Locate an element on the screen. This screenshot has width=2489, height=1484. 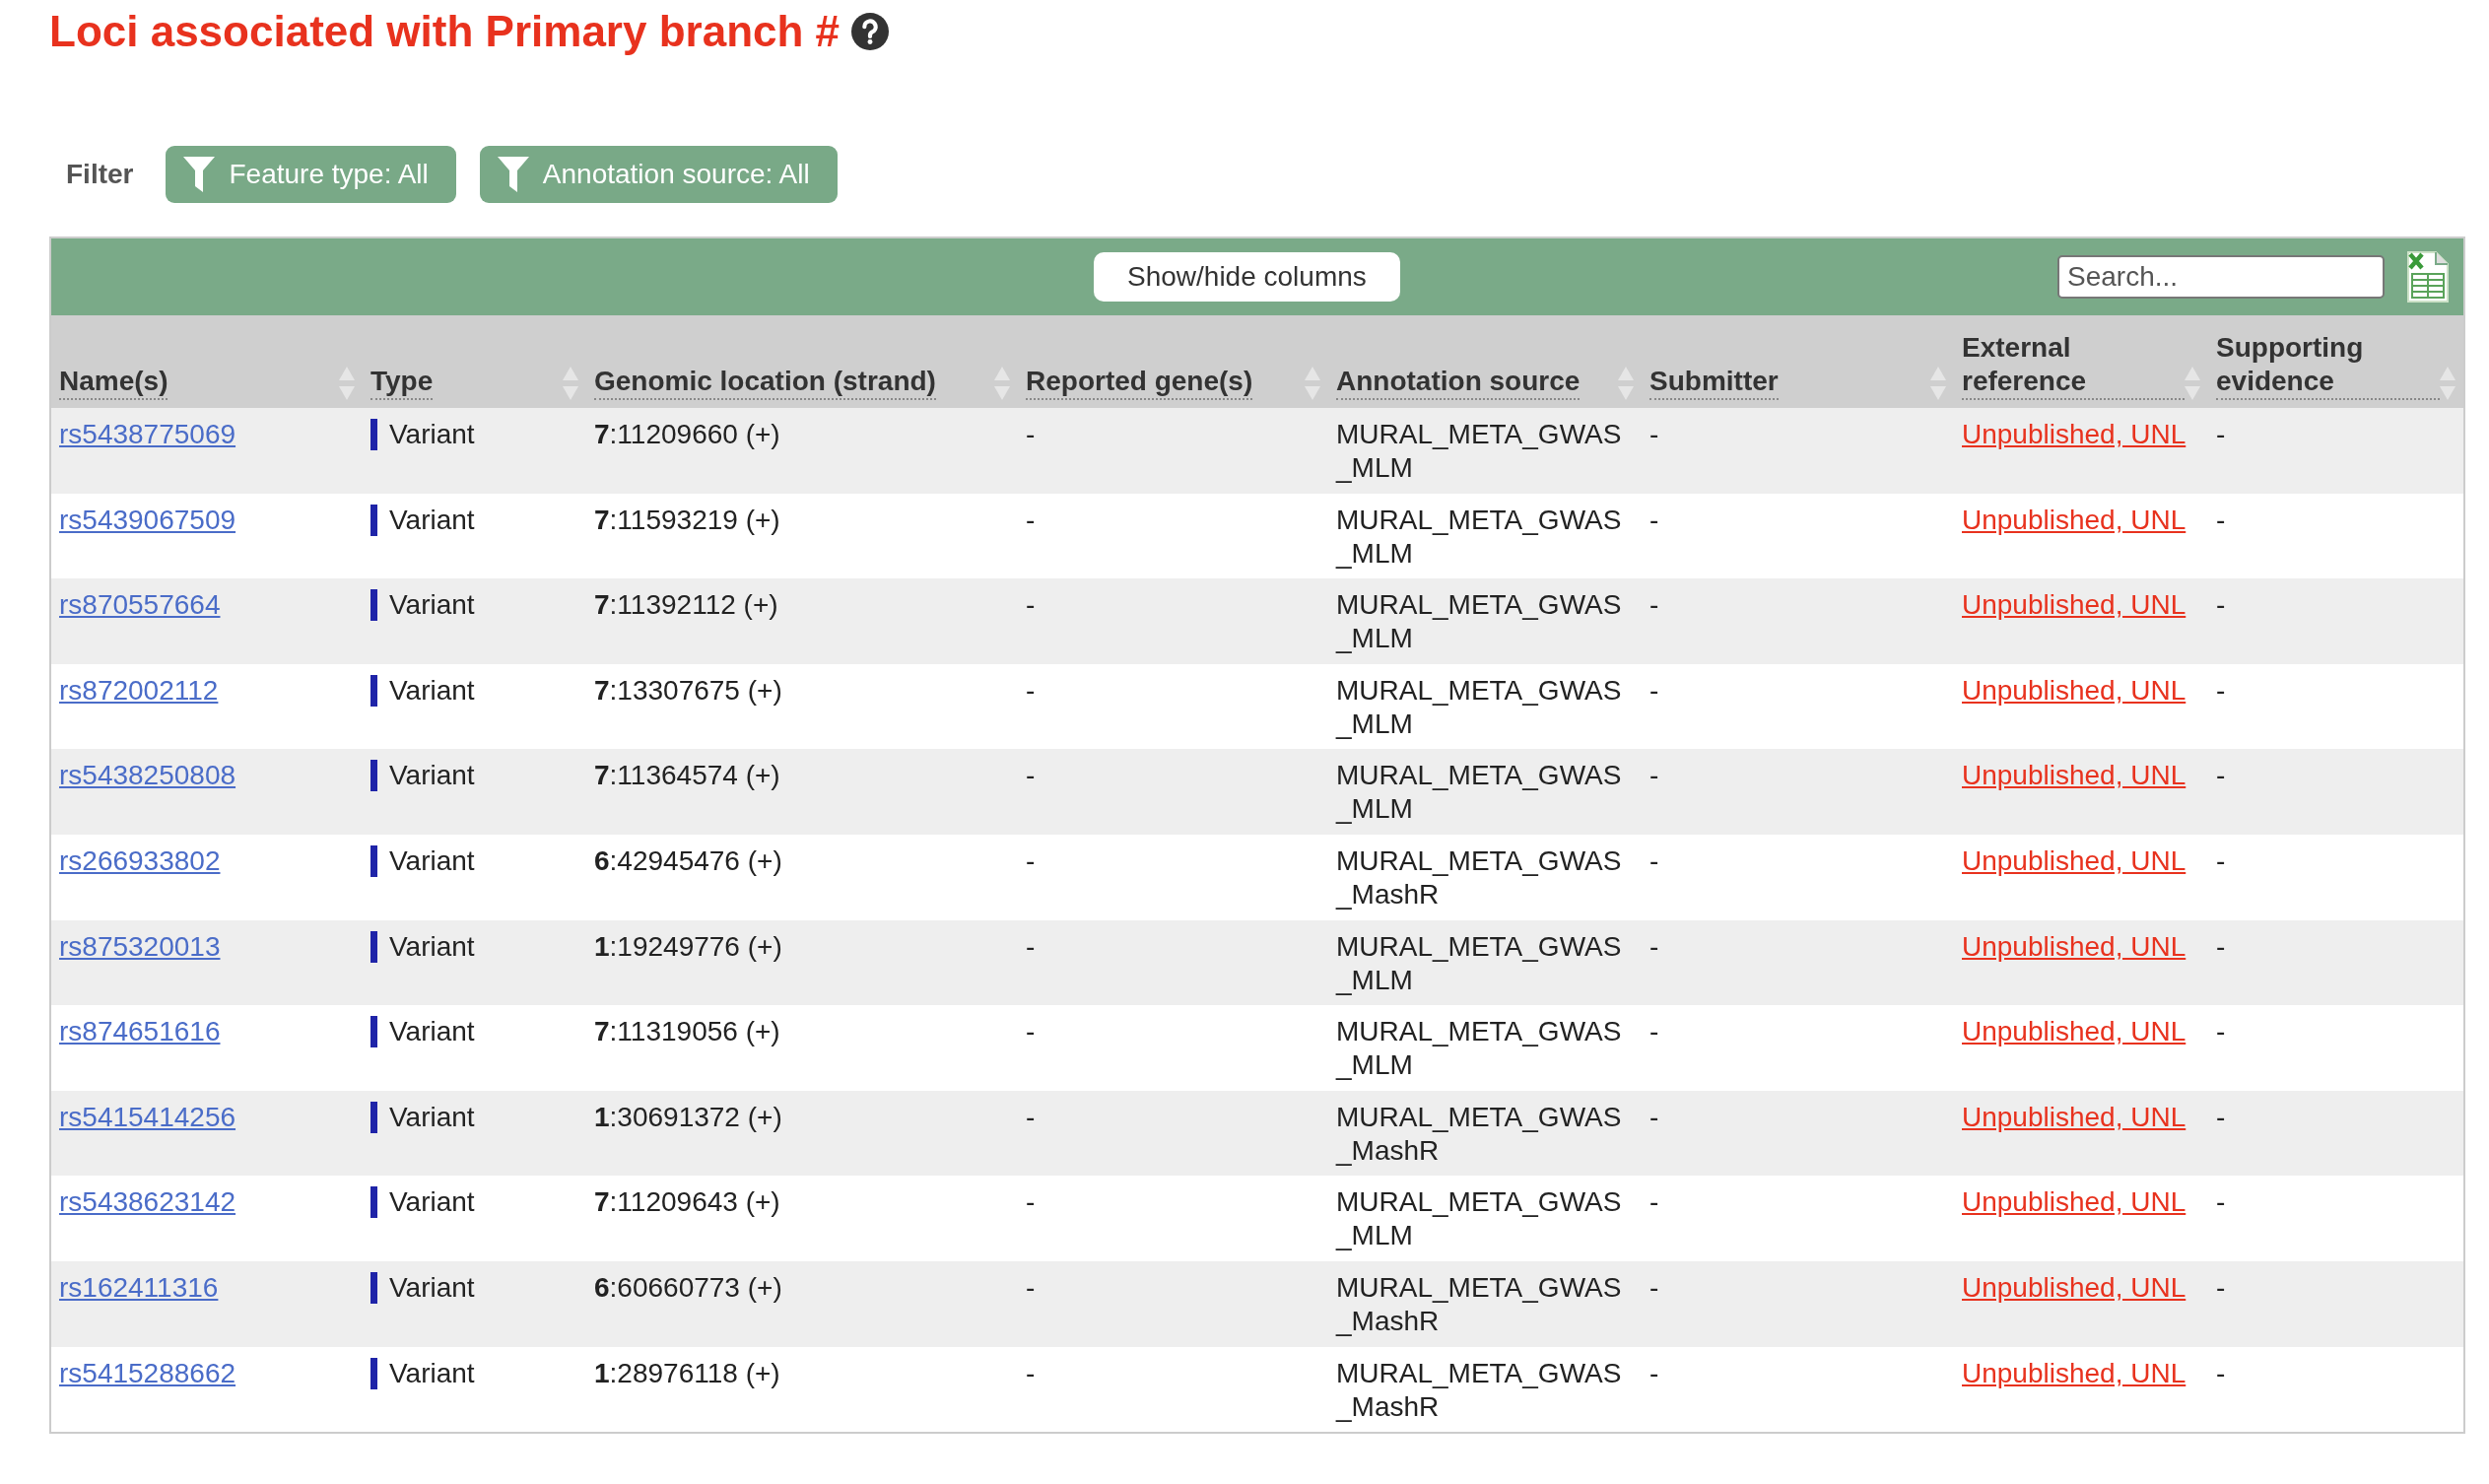
column-header: Supporting evidence is located at coordinates (2335, 361).